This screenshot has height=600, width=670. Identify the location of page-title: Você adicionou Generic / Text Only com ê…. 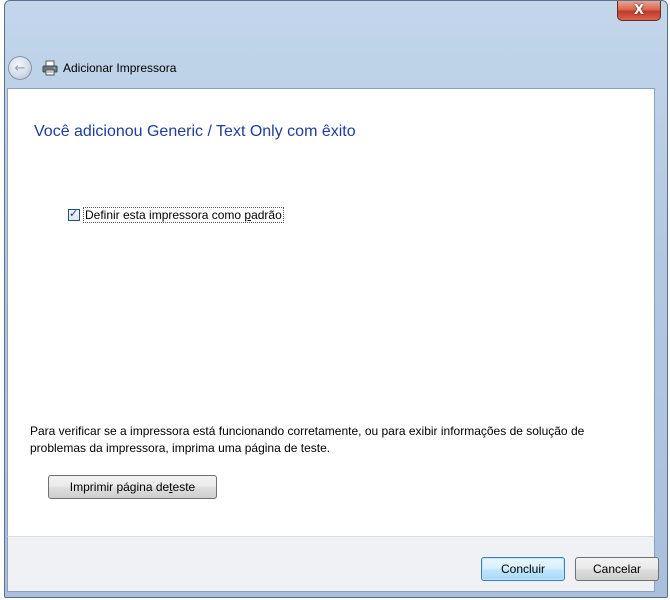
(195, 131).